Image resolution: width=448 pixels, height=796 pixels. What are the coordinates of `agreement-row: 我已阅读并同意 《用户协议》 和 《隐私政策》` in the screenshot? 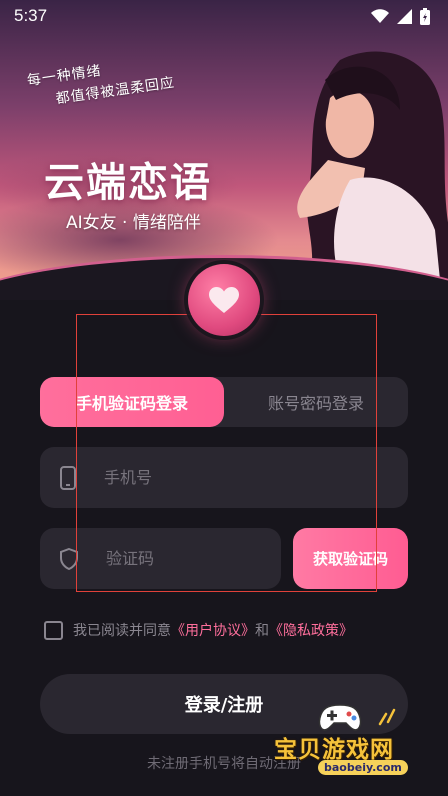 It's located at (198, 630).